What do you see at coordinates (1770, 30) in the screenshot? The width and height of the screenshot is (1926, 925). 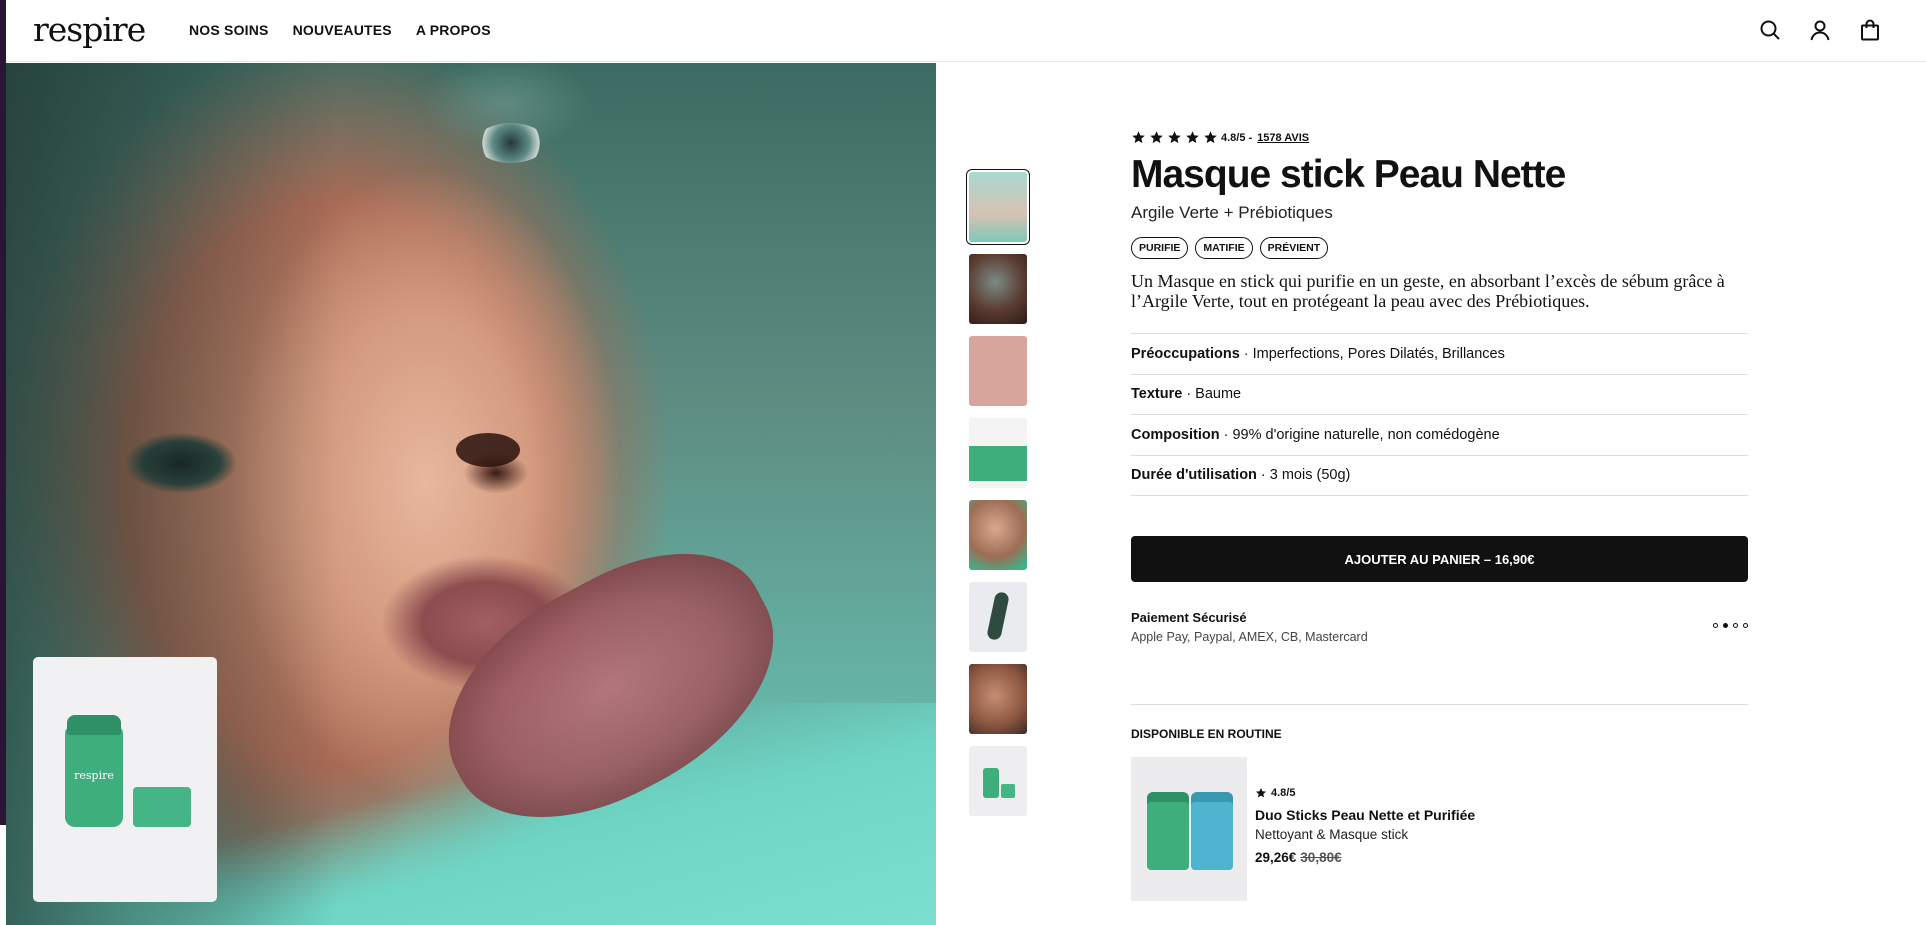 I see `search-icon` at bounding box center [1770, 30].